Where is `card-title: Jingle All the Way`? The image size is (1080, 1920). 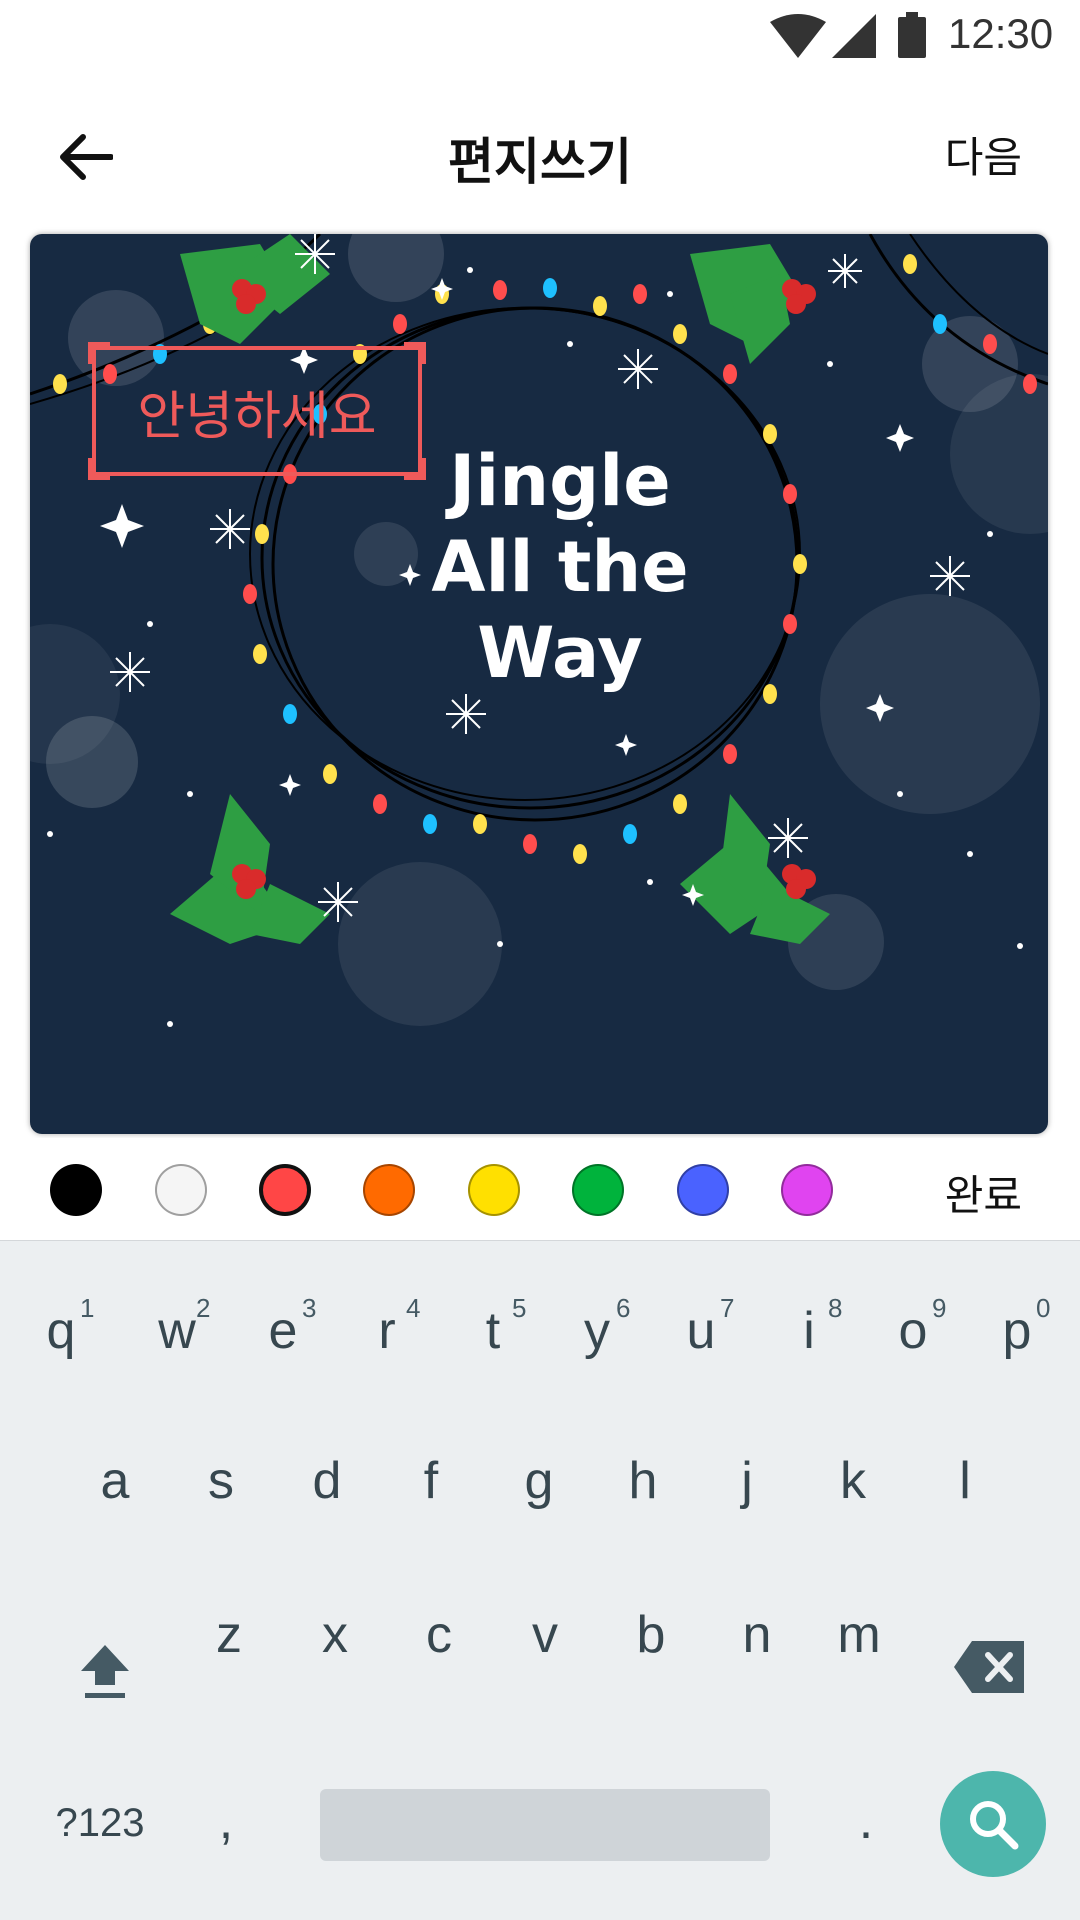
card-title: Jingle All the Way is located at coordinates (560, 567).